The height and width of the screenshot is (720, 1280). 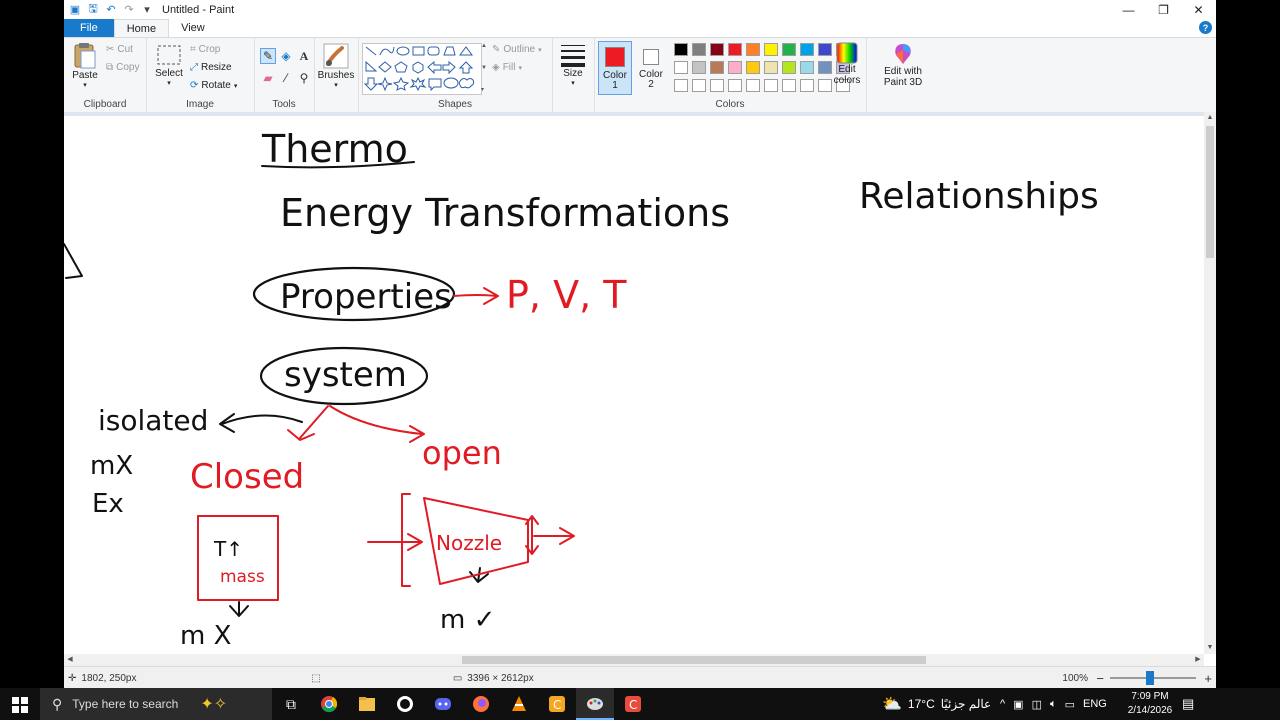 What do you see at coordinates (1150, 704) in the screenshot?
I see `taskbar-clock: 7:09 PM 2/14/2026` at bounding box center [1150, 704].